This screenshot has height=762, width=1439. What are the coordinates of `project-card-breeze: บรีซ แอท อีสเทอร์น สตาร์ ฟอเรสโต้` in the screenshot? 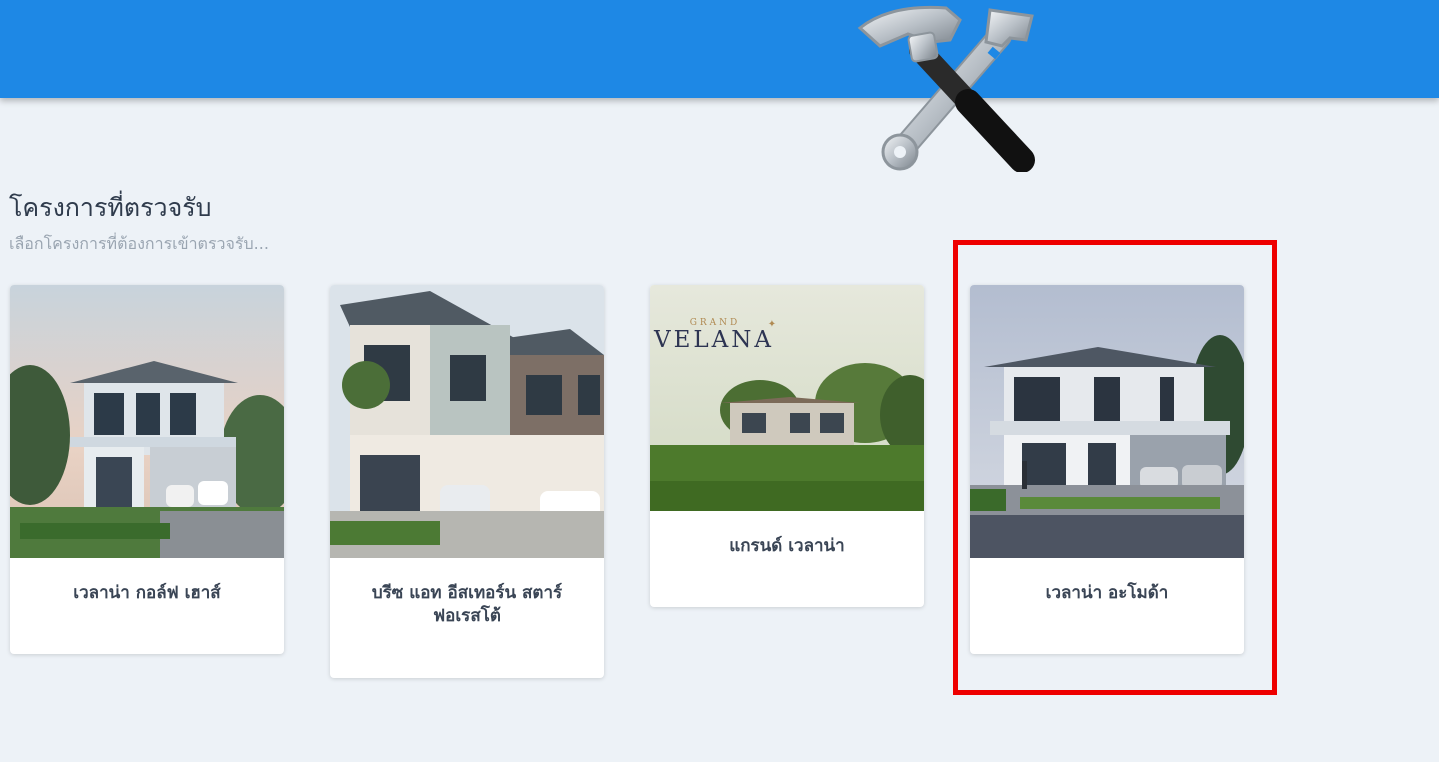 It's located at (467, 481).